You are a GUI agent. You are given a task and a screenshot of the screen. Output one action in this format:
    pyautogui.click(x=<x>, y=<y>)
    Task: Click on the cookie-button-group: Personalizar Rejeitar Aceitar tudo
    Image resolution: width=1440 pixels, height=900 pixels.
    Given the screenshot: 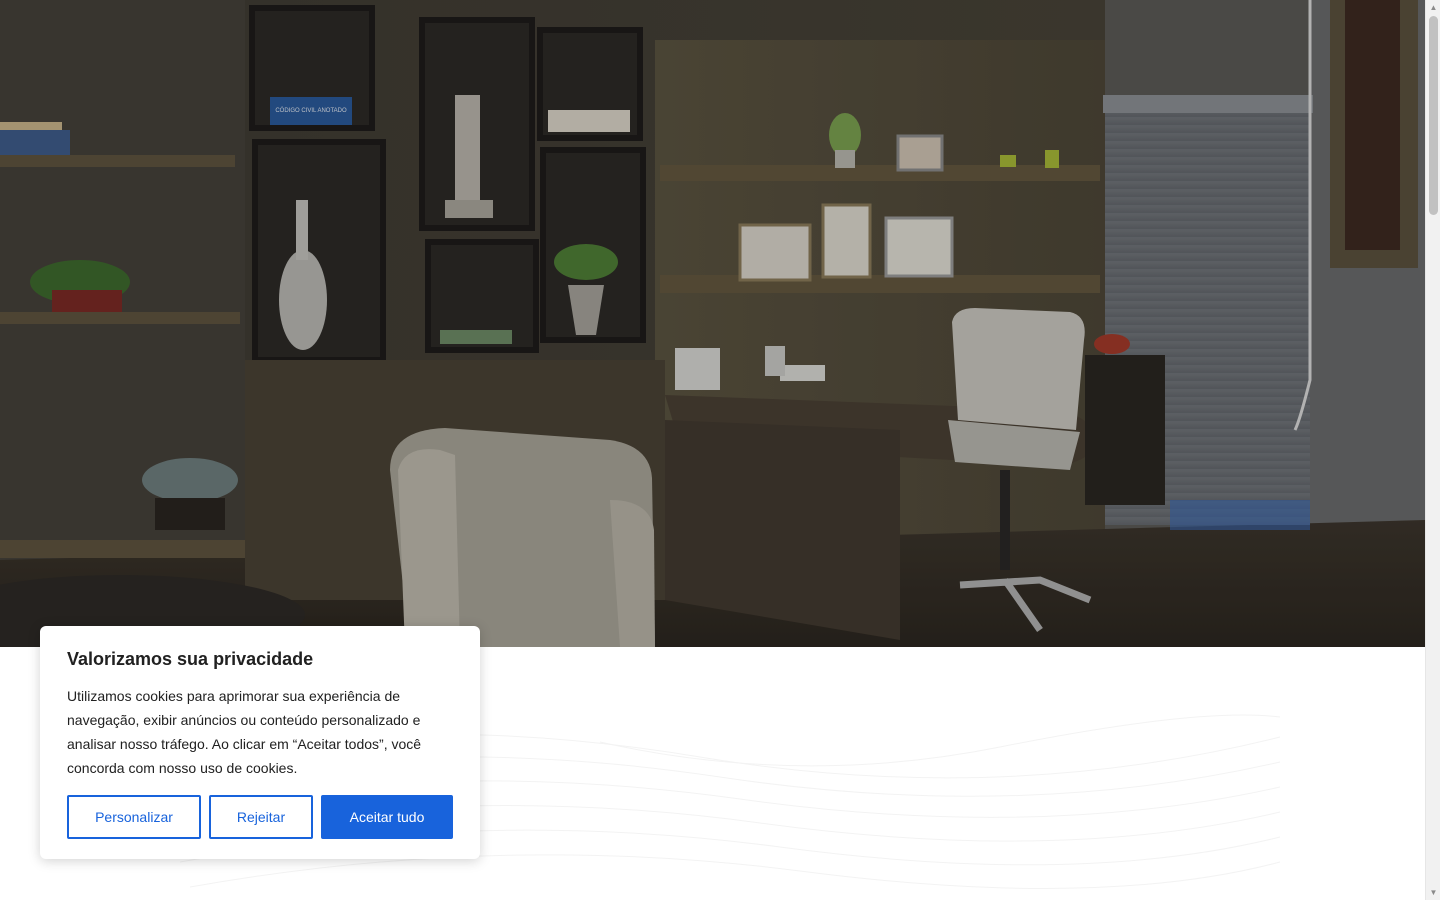 What is the action you would take?
    pyautogui.click(x=260, y=817)
    